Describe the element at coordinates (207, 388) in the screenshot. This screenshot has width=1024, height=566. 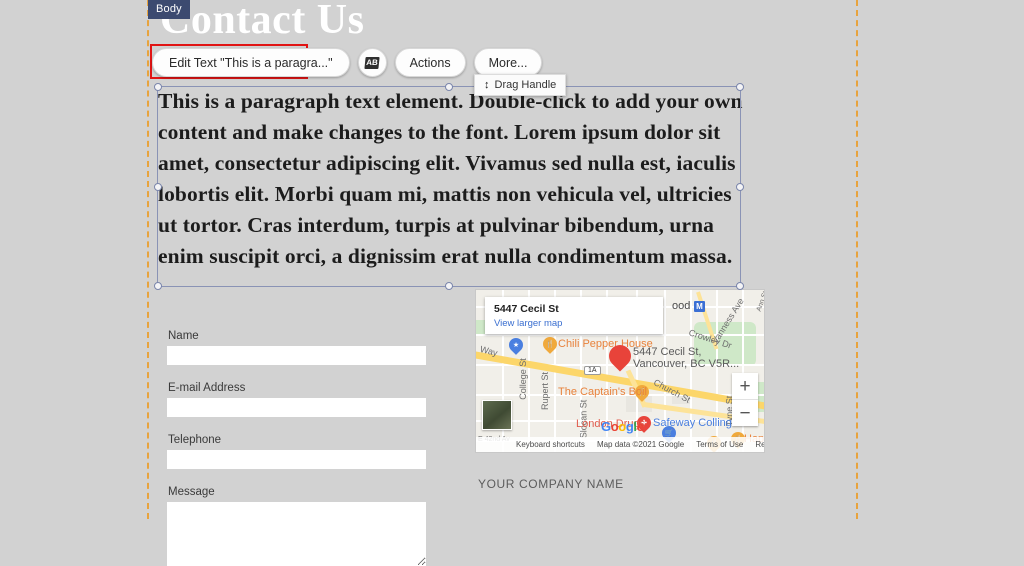
I see `field-label-email: E-mail Address` at that location.